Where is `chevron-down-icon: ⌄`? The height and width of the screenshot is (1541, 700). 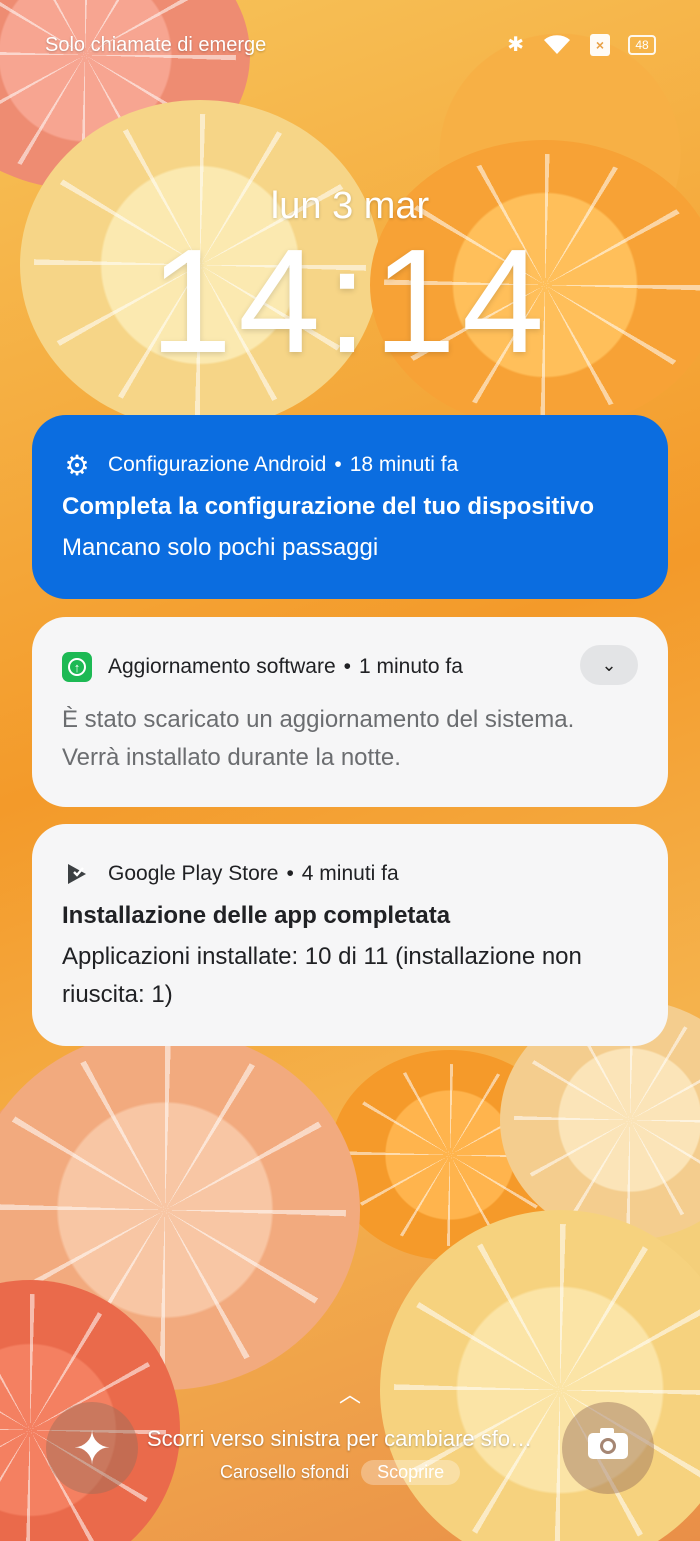 chevron-down-icon: ⌄ is located at coordinates (609, 664).